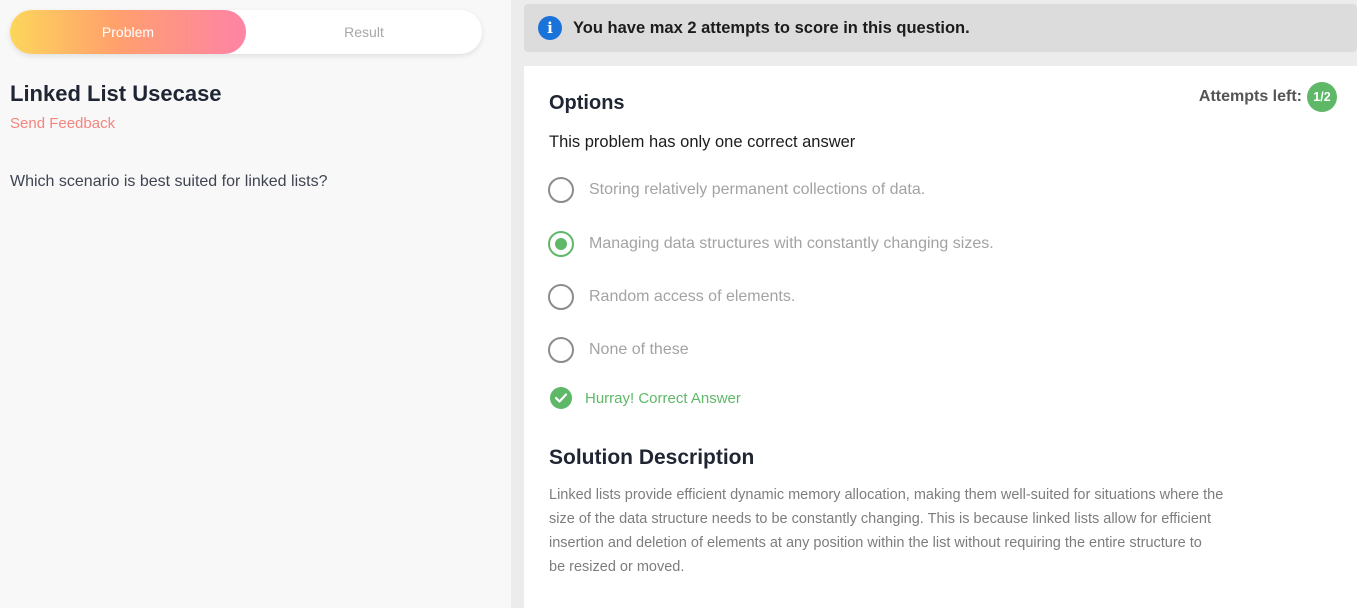 Image resolution: width=1357 pixels, height=608 pixels. I want to click on attempts-label: Attempts left:, so click(1250, 96).